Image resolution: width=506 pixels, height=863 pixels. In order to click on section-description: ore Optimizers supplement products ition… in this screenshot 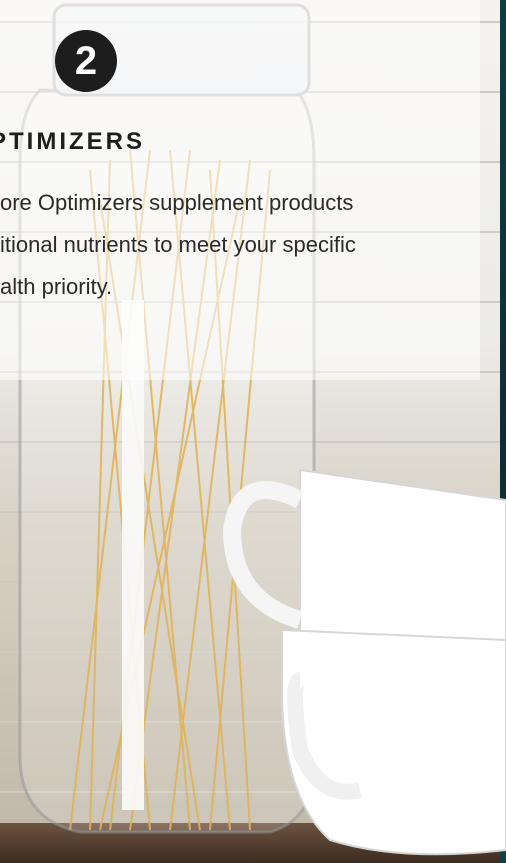, I will do `click(235, 245)`.